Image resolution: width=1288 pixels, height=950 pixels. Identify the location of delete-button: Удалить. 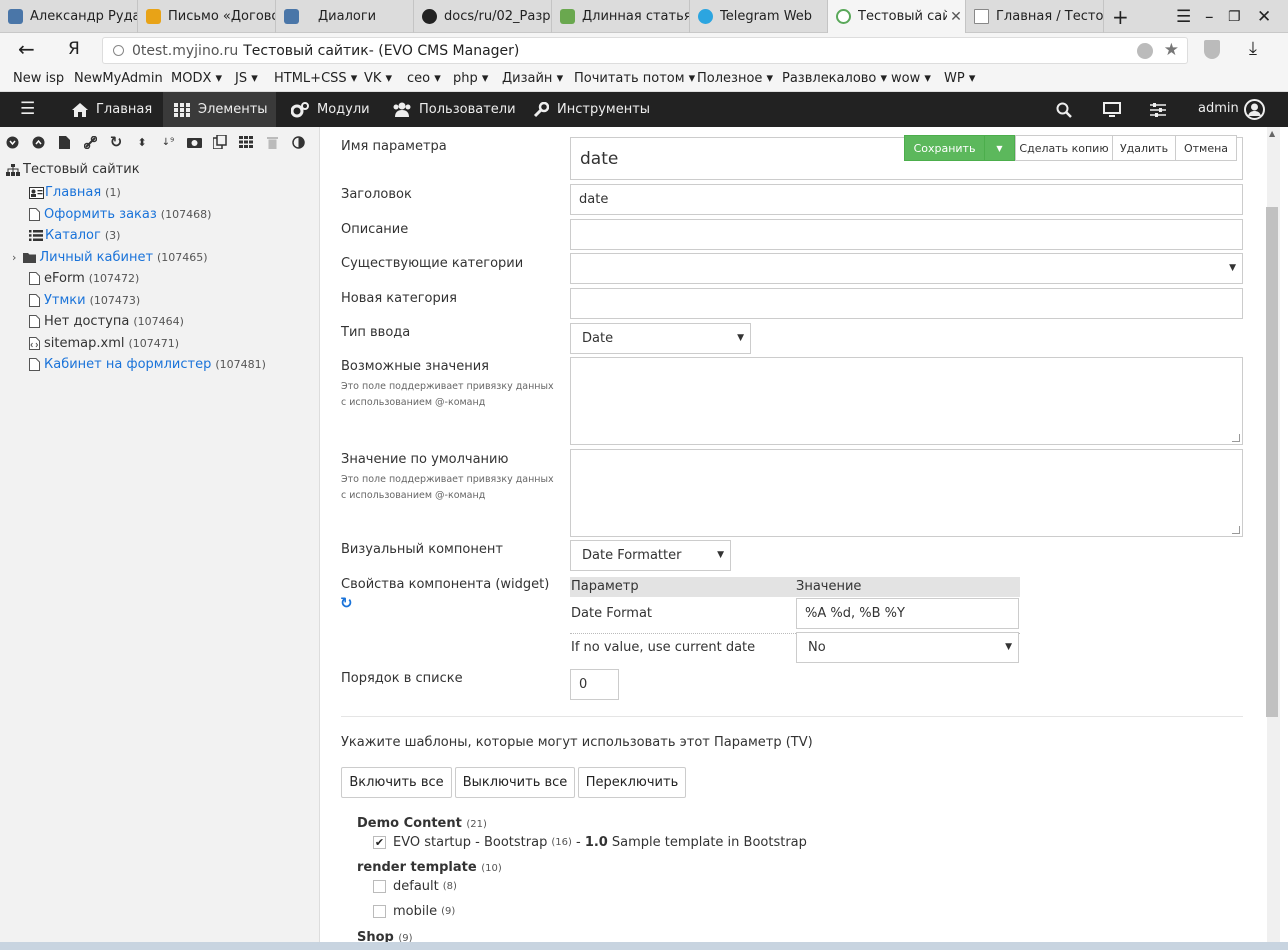
(1144, 148).